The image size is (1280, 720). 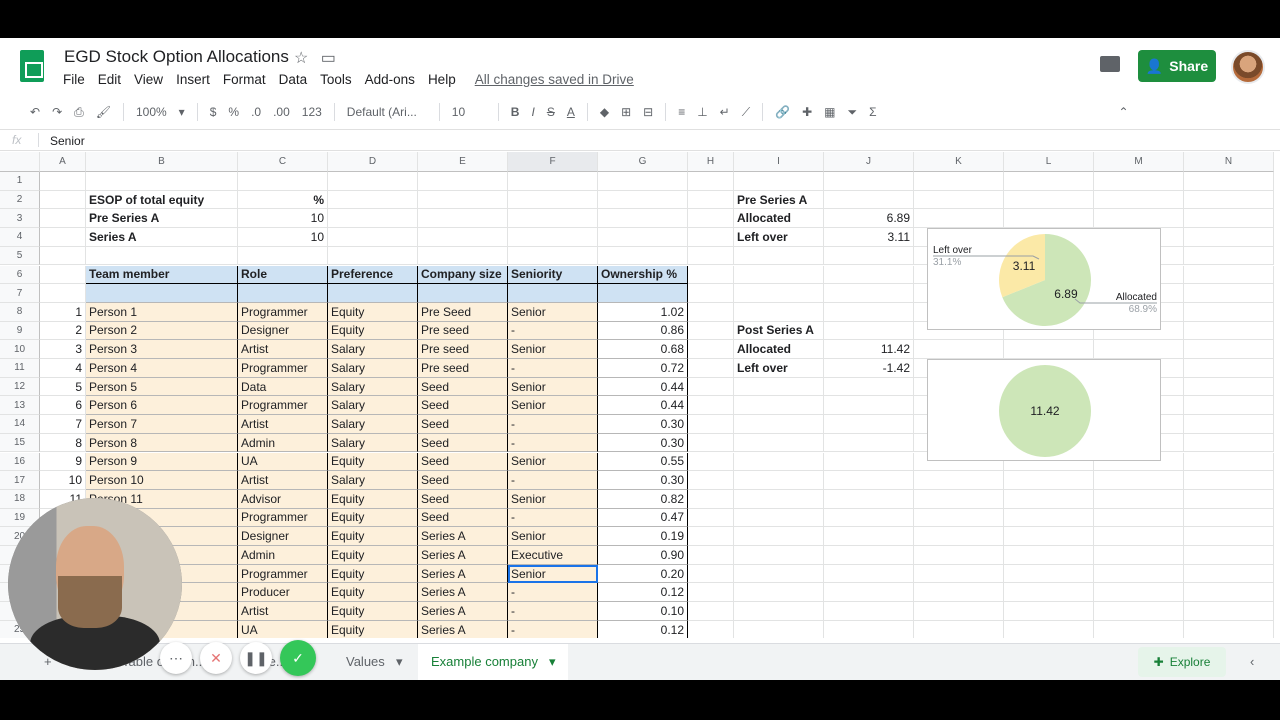 I want to click on row-header: 8, so click(x=20, y=312).